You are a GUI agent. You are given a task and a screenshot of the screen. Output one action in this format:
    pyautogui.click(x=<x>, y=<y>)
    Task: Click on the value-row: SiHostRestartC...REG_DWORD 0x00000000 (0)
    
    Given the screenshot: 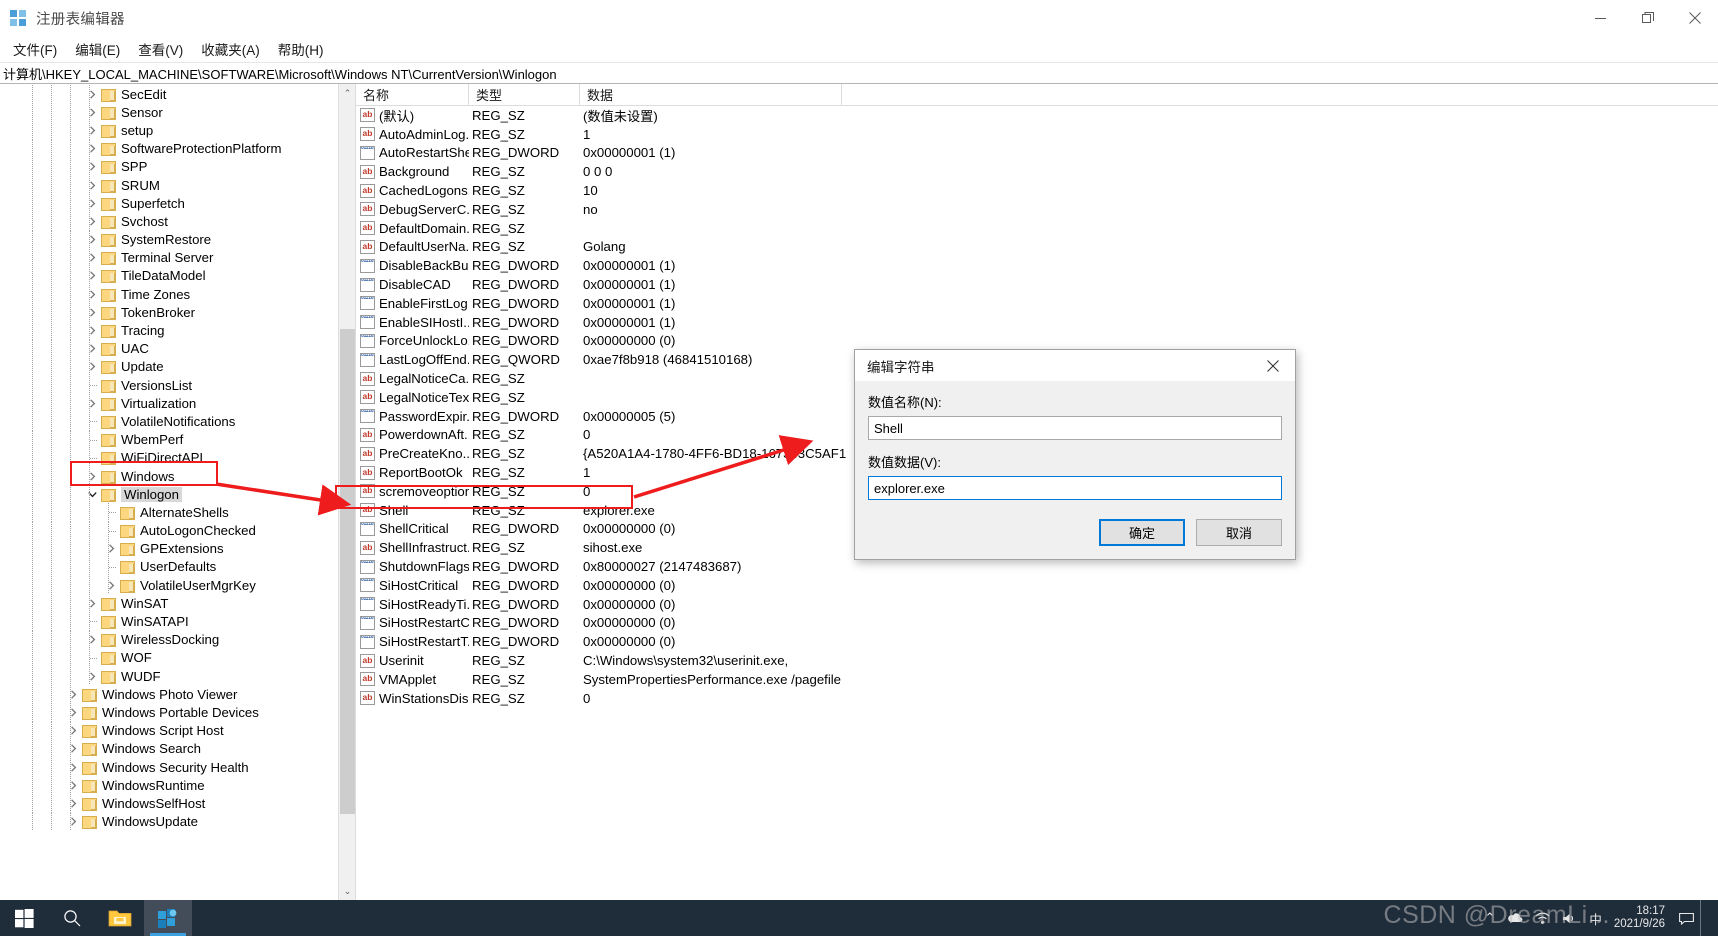 What is the action you would take?
    pyautogui.click(x=1037, y=623)
    